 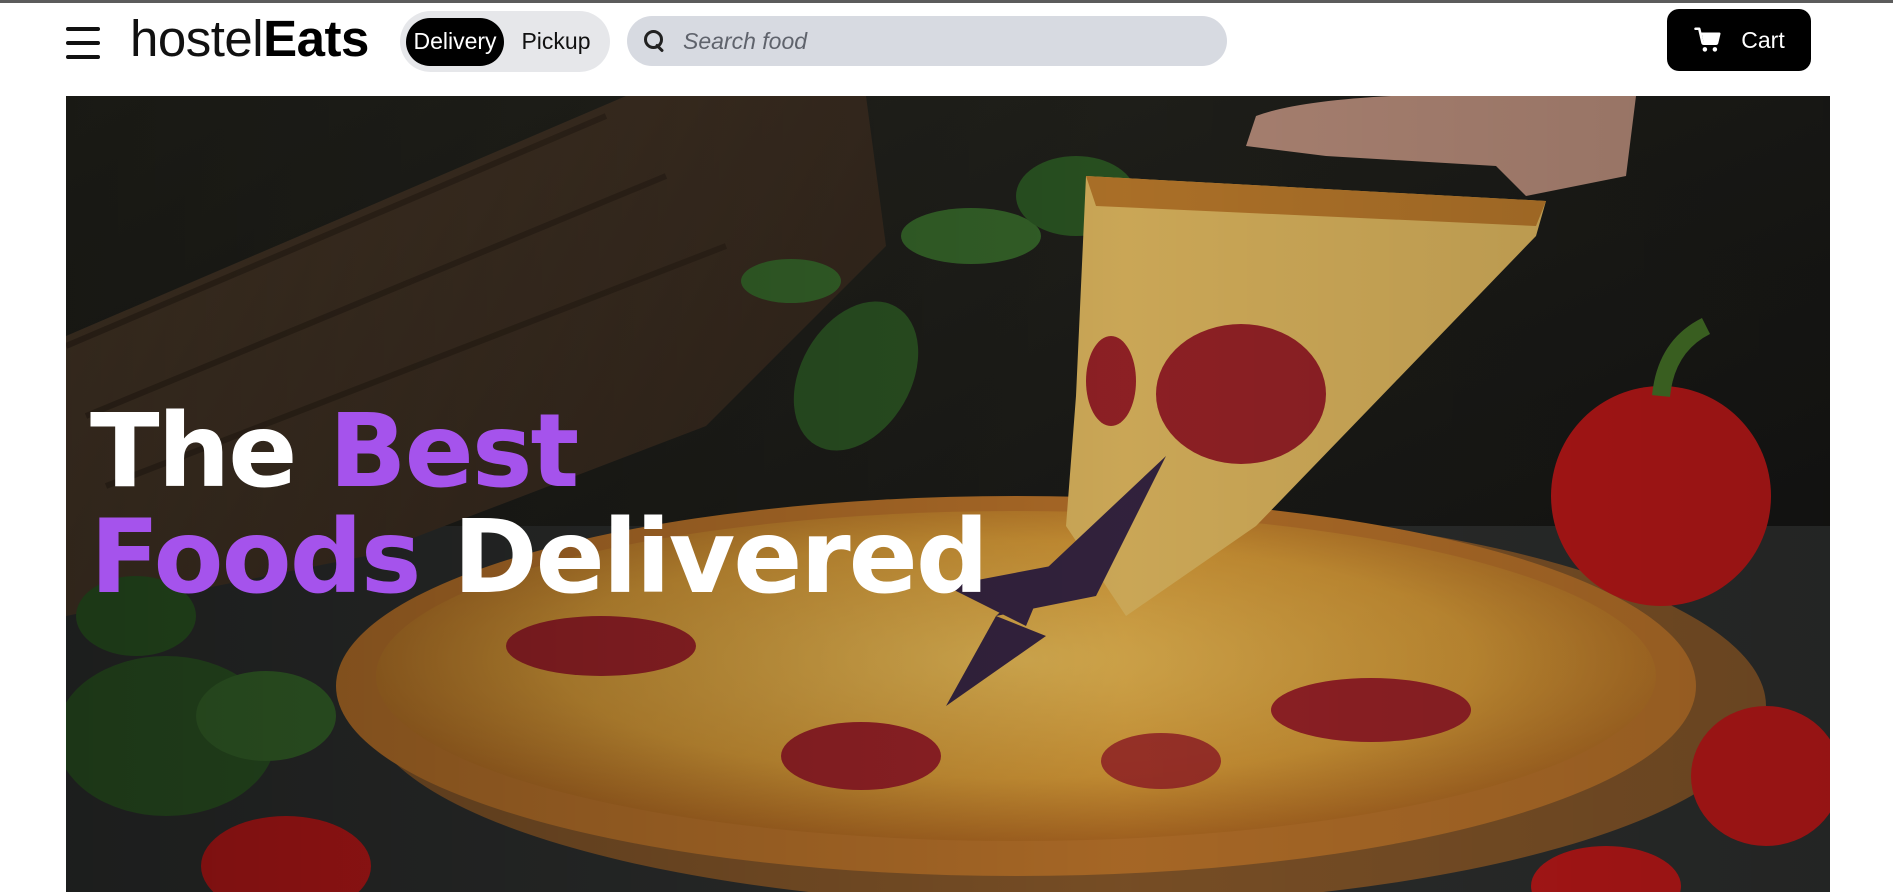 What do you see at coordinates (556, 42) in the screenshot?
I see `pickup-option: Pickup` at bounding box center [556, 42].